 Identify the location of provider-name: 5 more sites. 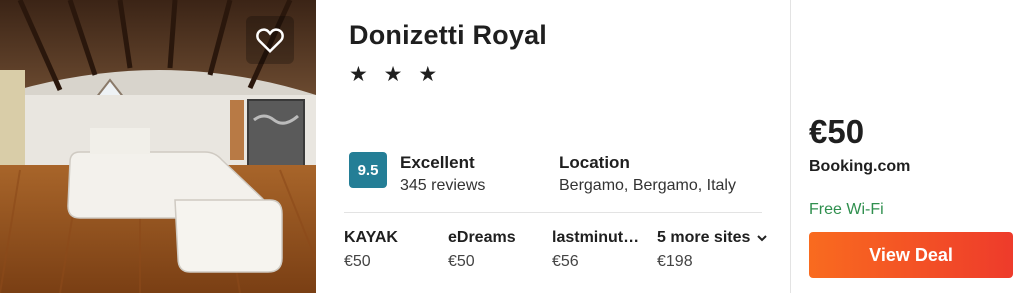
(722, 238).